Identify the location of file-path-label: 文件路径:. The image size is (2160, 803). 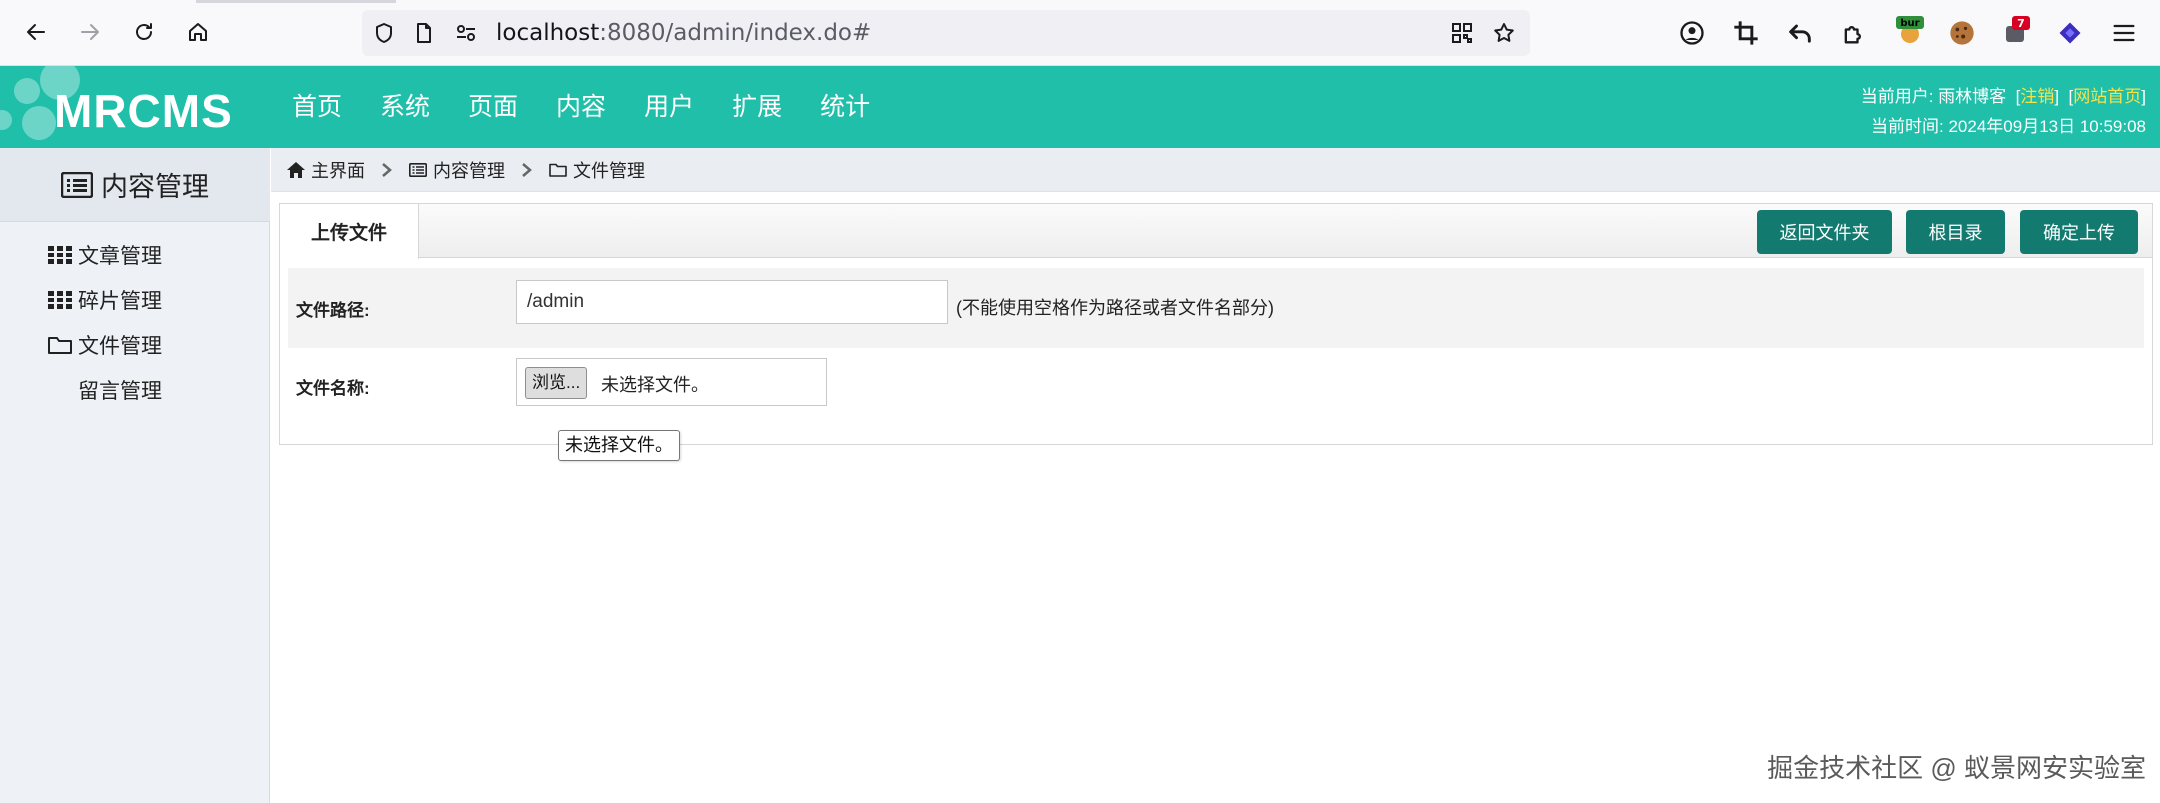
(333, 310).